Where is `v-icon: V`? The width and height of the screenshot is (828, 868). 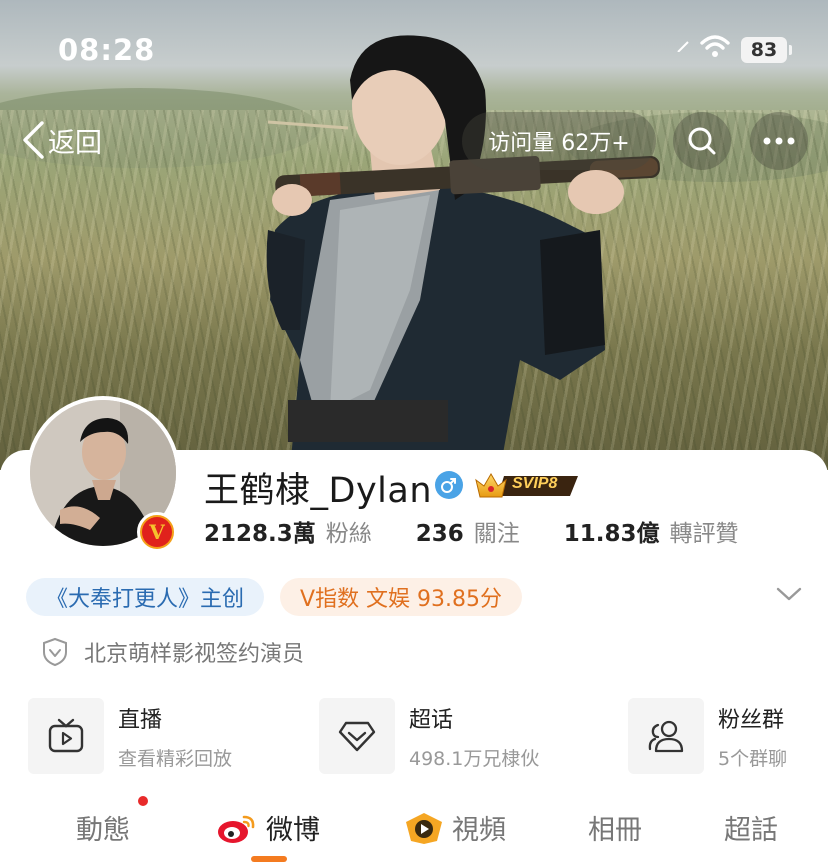 v-icon: V is located at coordinates (157, 532).